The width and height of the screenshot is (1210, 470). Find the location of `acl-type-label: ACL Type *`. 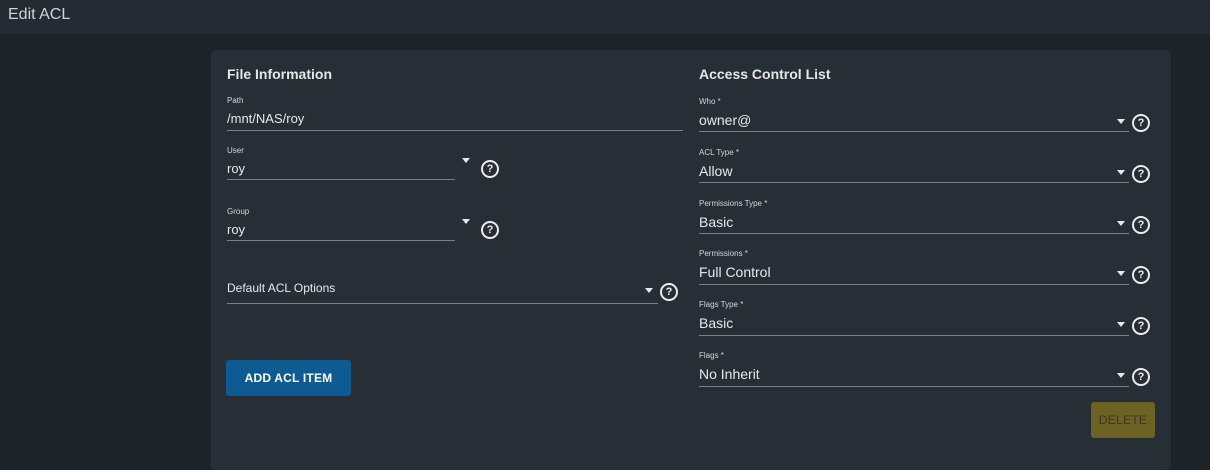

acl-type-label: ACL Type * is located at coordinates (719, 152).